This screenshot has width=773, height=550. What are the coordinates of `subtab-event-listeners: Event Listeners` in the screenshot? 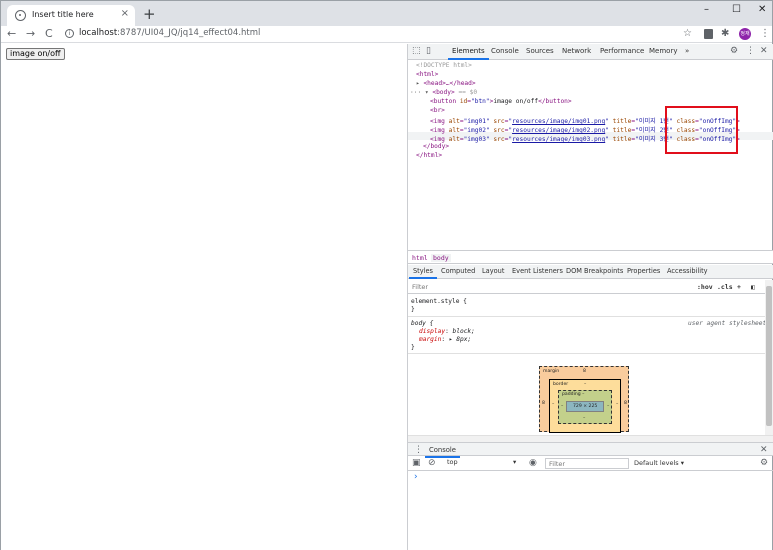 It's located at (537, 271).